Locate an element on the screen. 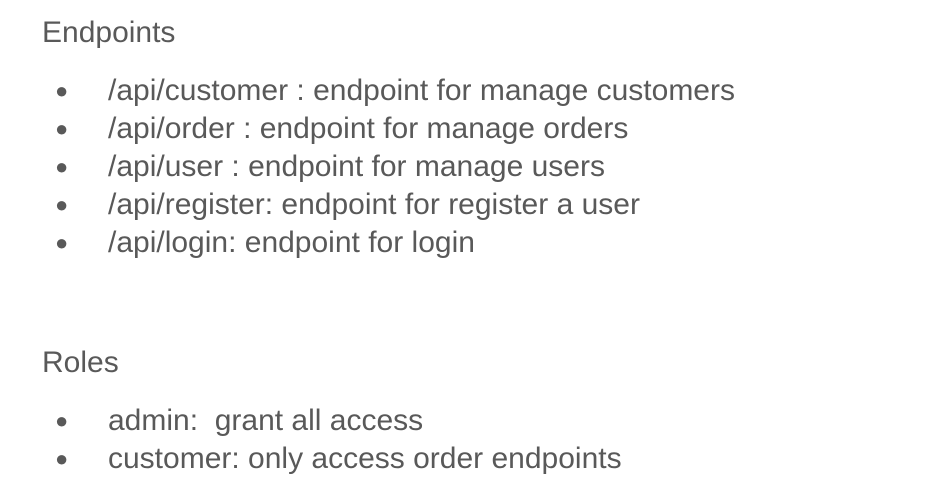 The height and width of the screenshot is (501, 946). role-admin: admin: grant all access is located at coordinates (266, 420).